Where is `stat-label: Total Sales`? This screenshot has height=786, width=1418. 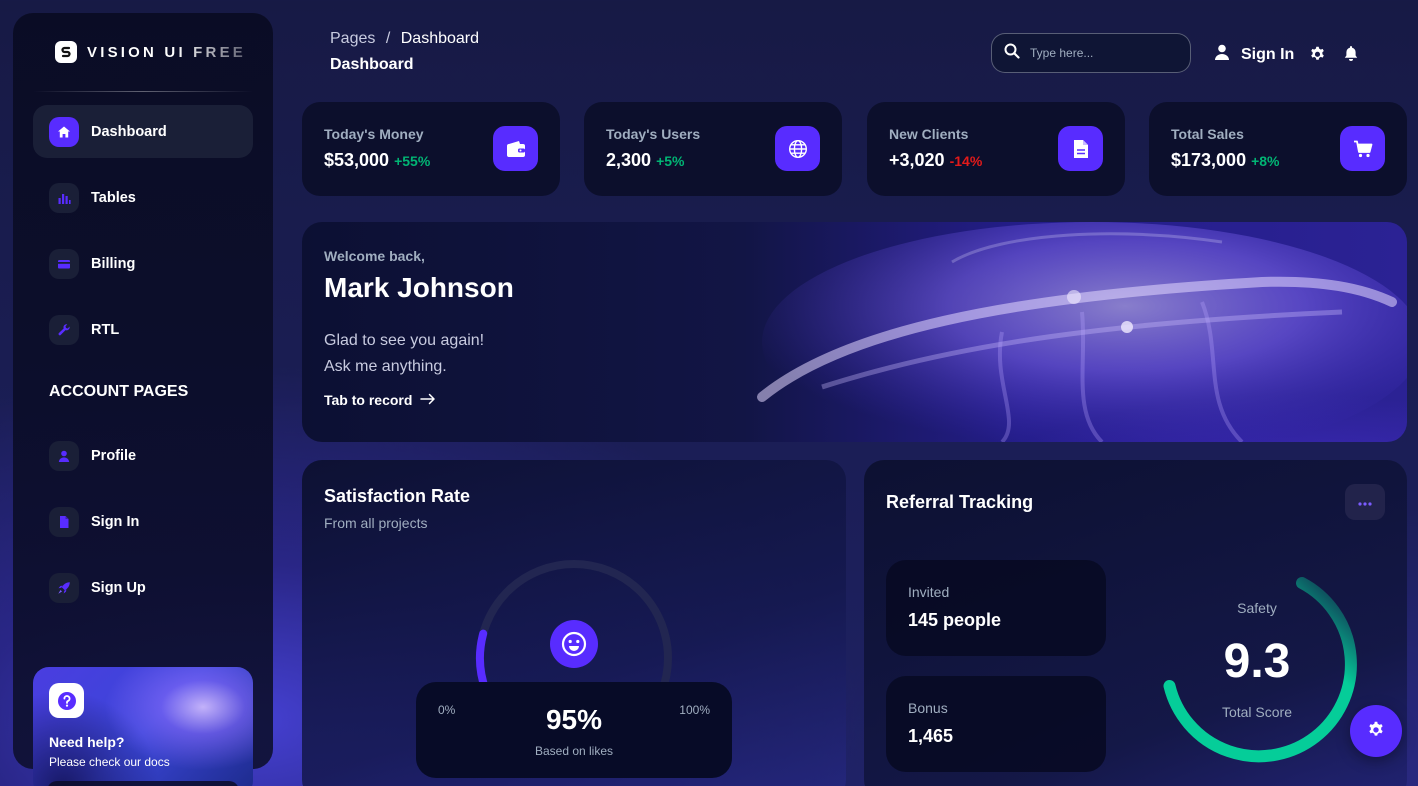
stat-label: Total Sales is located at coordinates (1207, 134).